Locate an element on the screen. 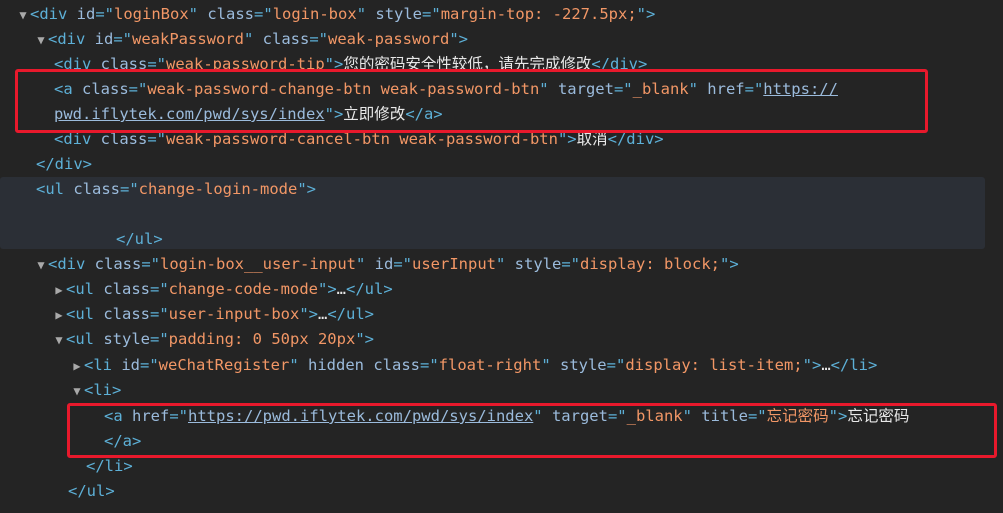 Image resolution: width=1003 pixels, height=513 pixels. attribute-name: hidden class is located at coordinates (364, 365).